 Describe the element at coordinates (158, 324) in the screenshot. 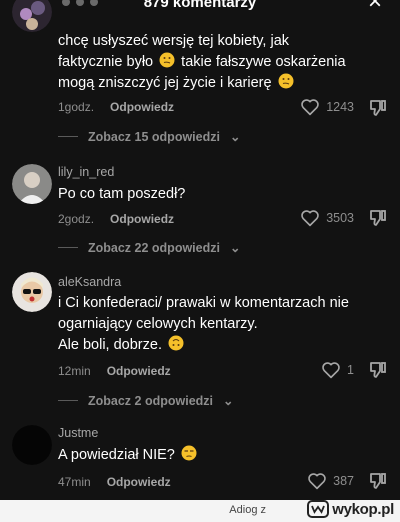

I see `comment-text-line: ogarniający celowych kentarzy.` at that location.